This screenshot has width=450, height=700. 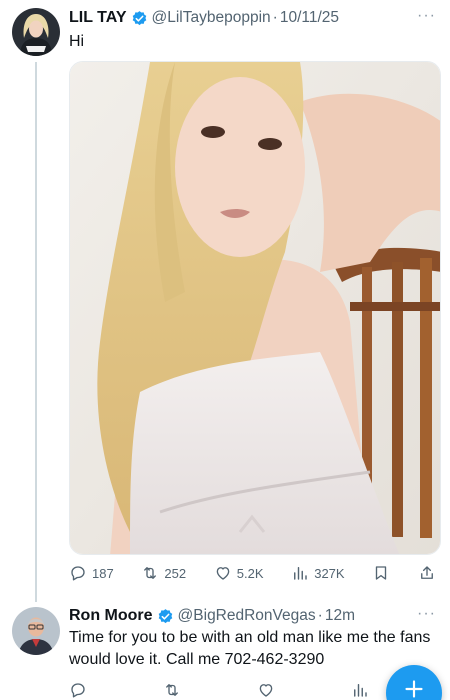 I want to click on author-handle: @LilTaybepoppin, so click(x=211, y=18).